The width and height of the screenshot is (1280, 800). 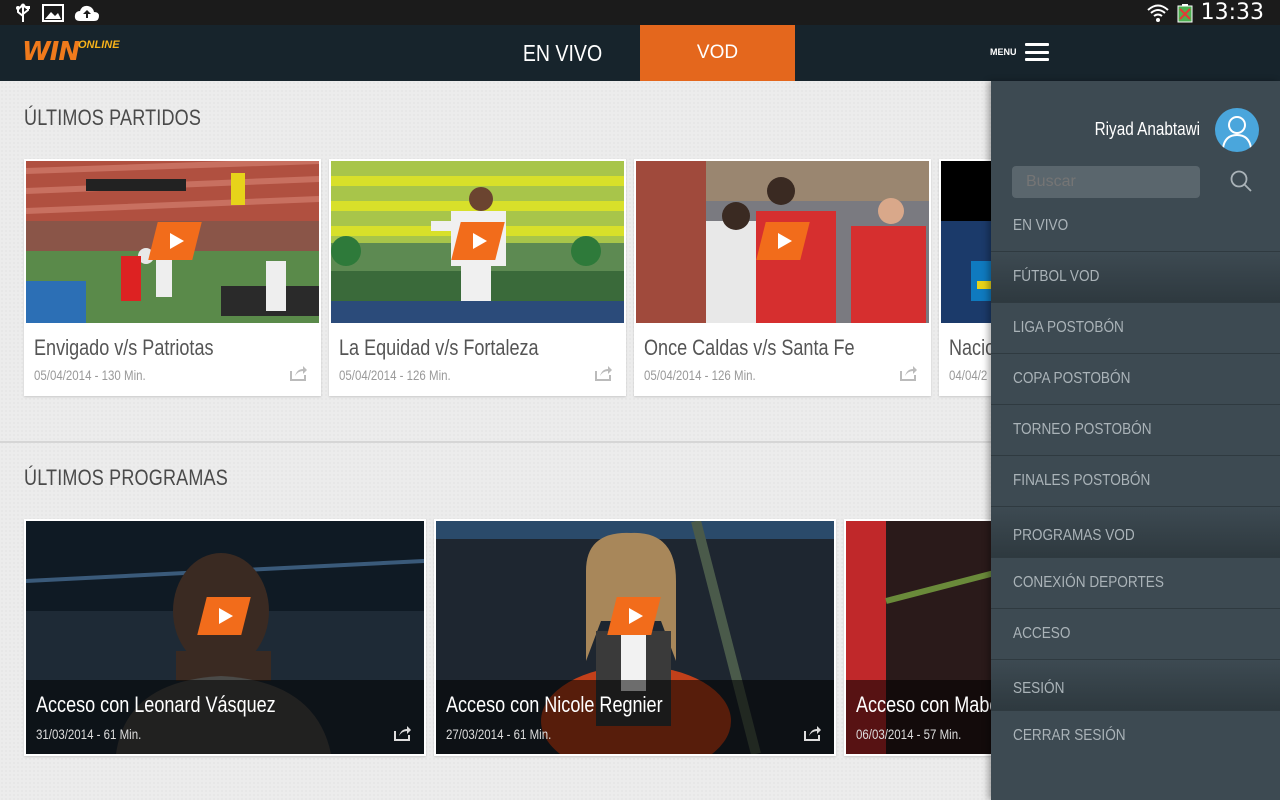 What do you see at coordinates (86, 13) in the screenshot?
I see `cloud-upload-icon` at bounding box center [86, 13].